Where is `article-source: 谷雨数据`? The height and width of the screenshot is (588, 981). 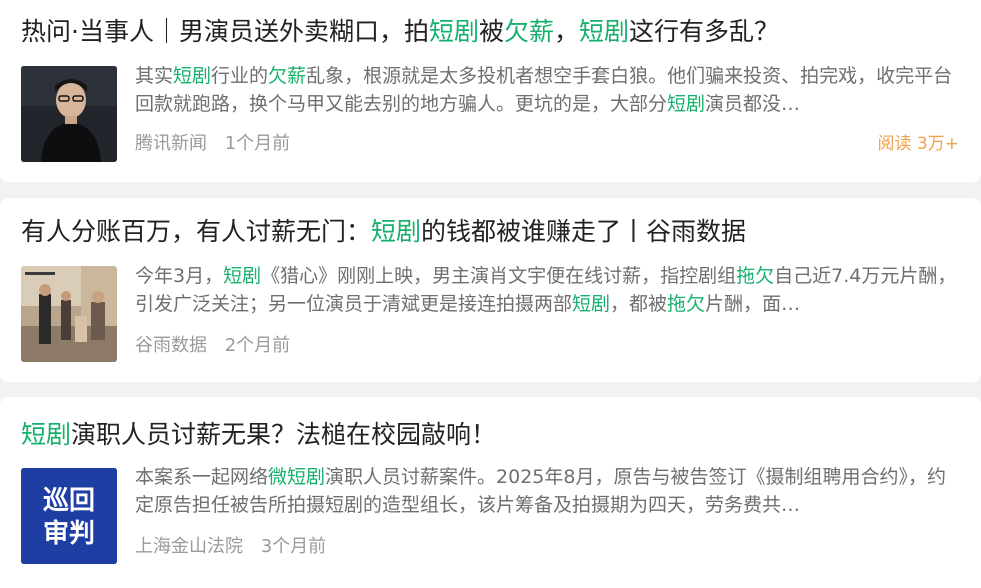
article-source: 谷雨数据 is located at coordinates (171, 345).